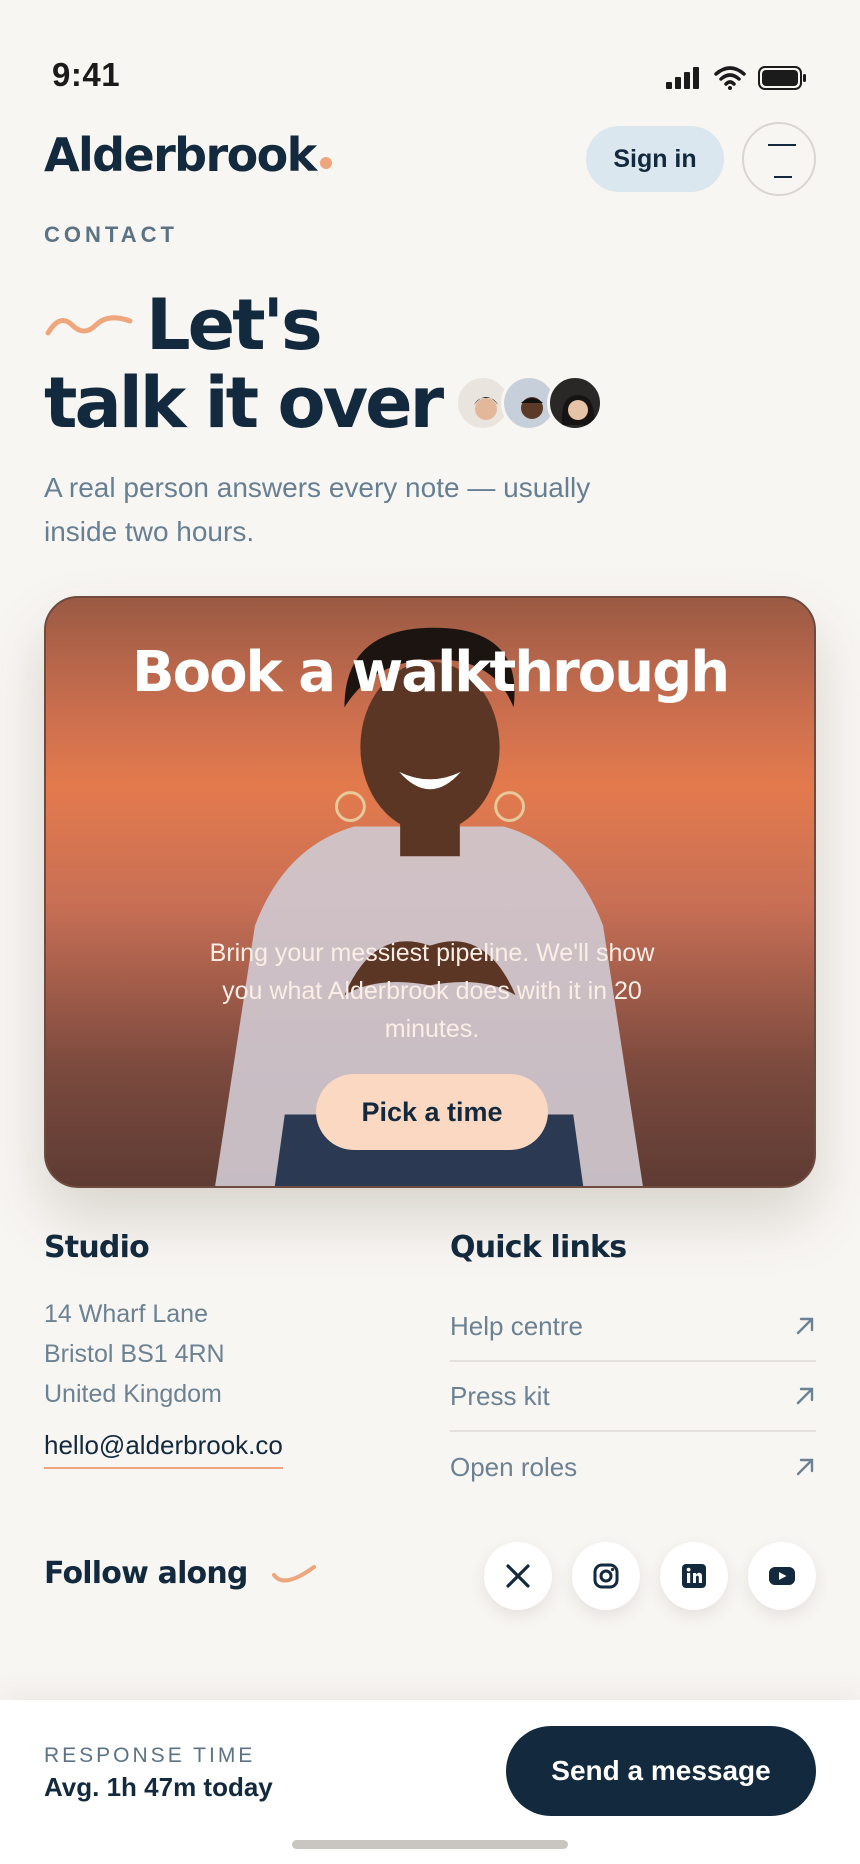 The image size is (860, 1864). I want to click on headline-line-1: Let's, so click(234, 325).